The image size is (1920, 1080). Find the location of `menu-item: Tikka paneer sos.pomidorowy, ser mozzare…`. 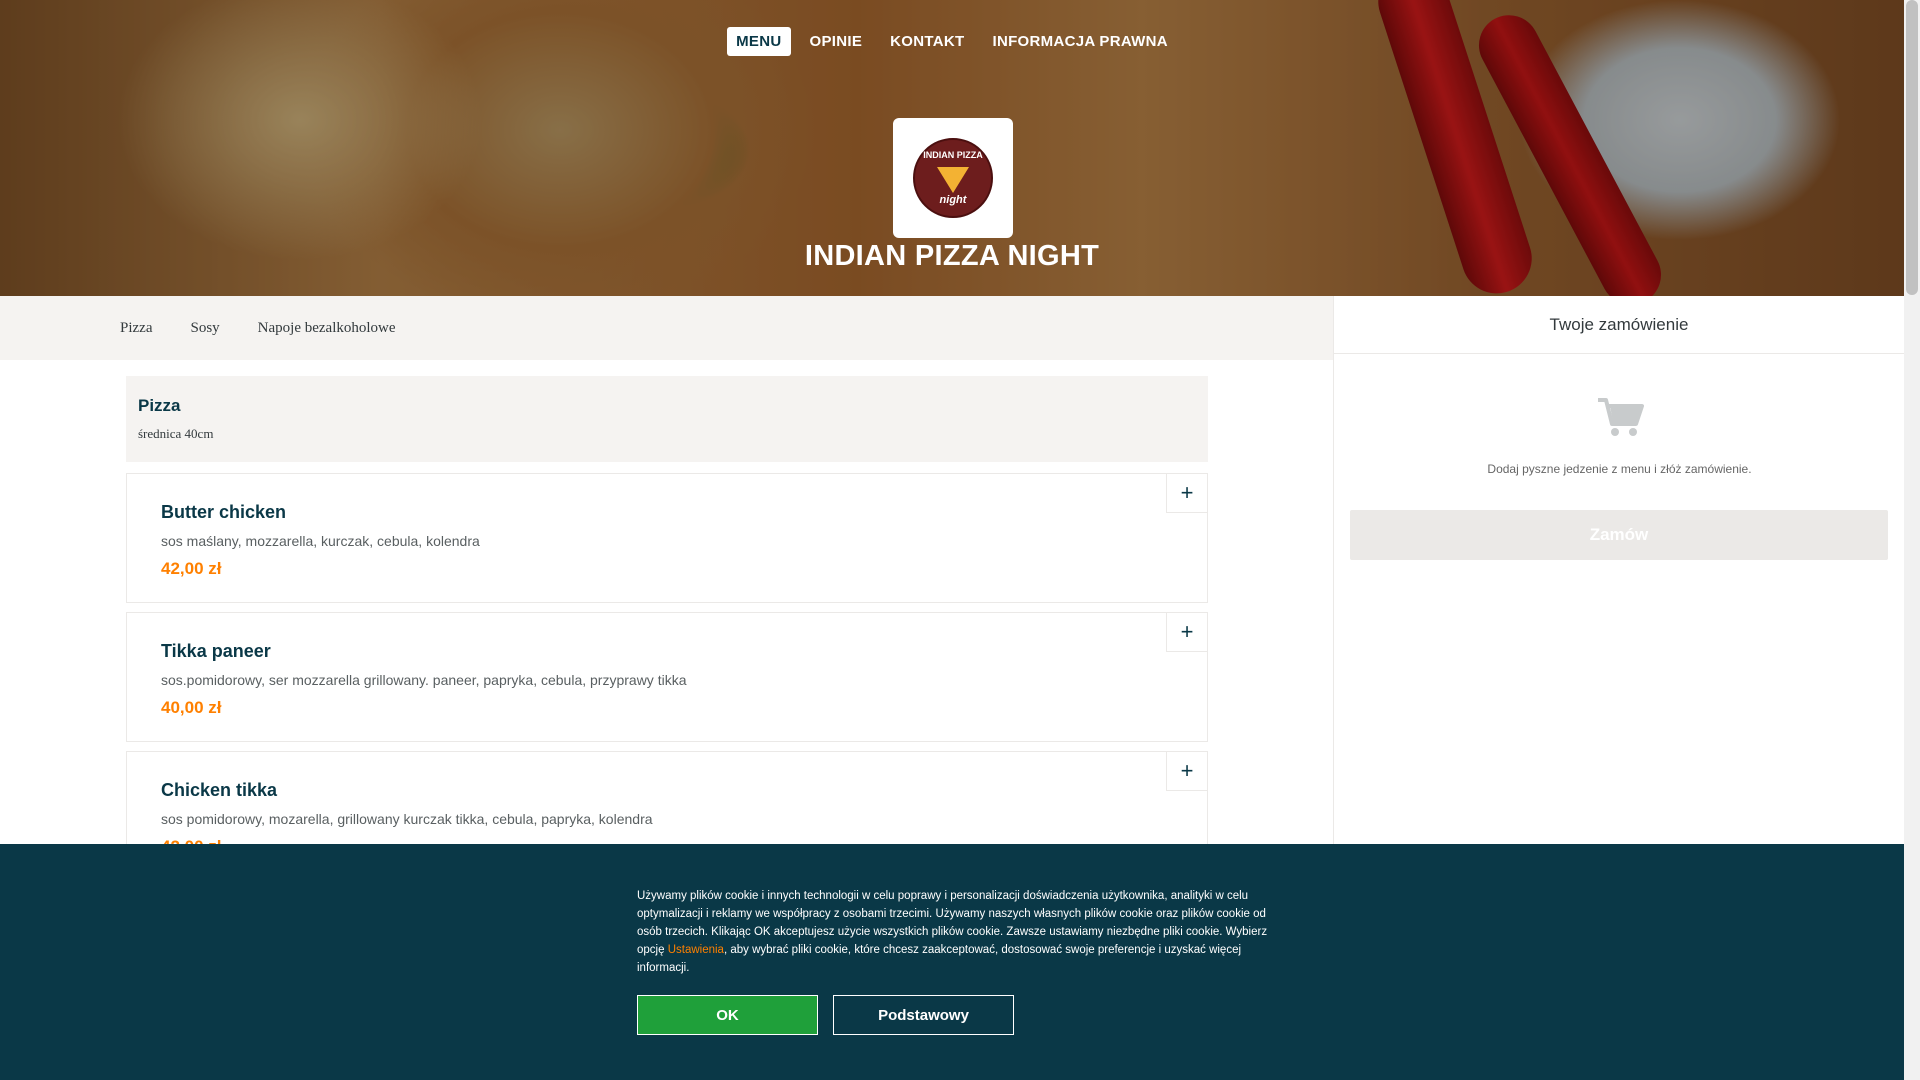

menu-item: Tikka paneer sos.pomidorowy, ser mozzare… is located at coordinates (667, 677).